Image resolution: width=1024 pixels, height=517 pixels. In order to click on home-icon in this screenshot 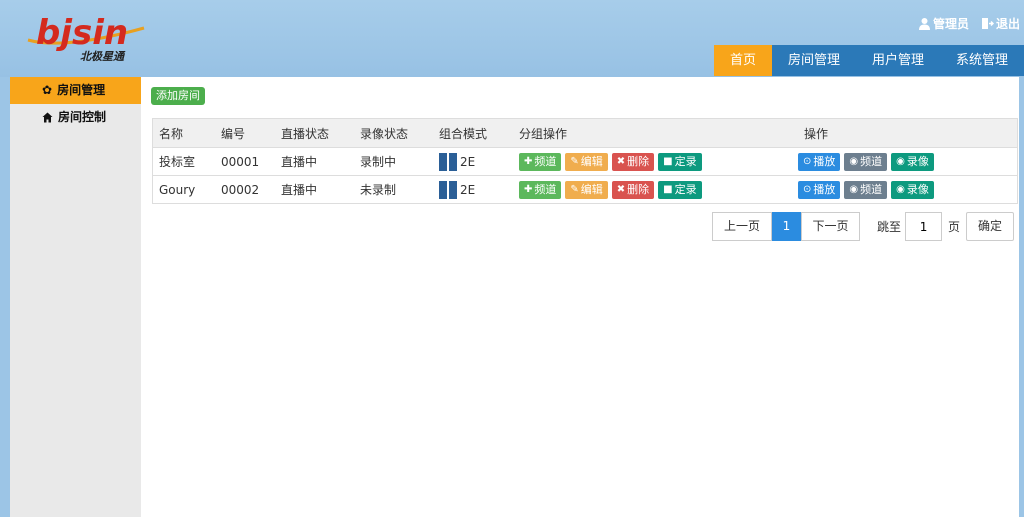, I will do `click(47, 117)`.